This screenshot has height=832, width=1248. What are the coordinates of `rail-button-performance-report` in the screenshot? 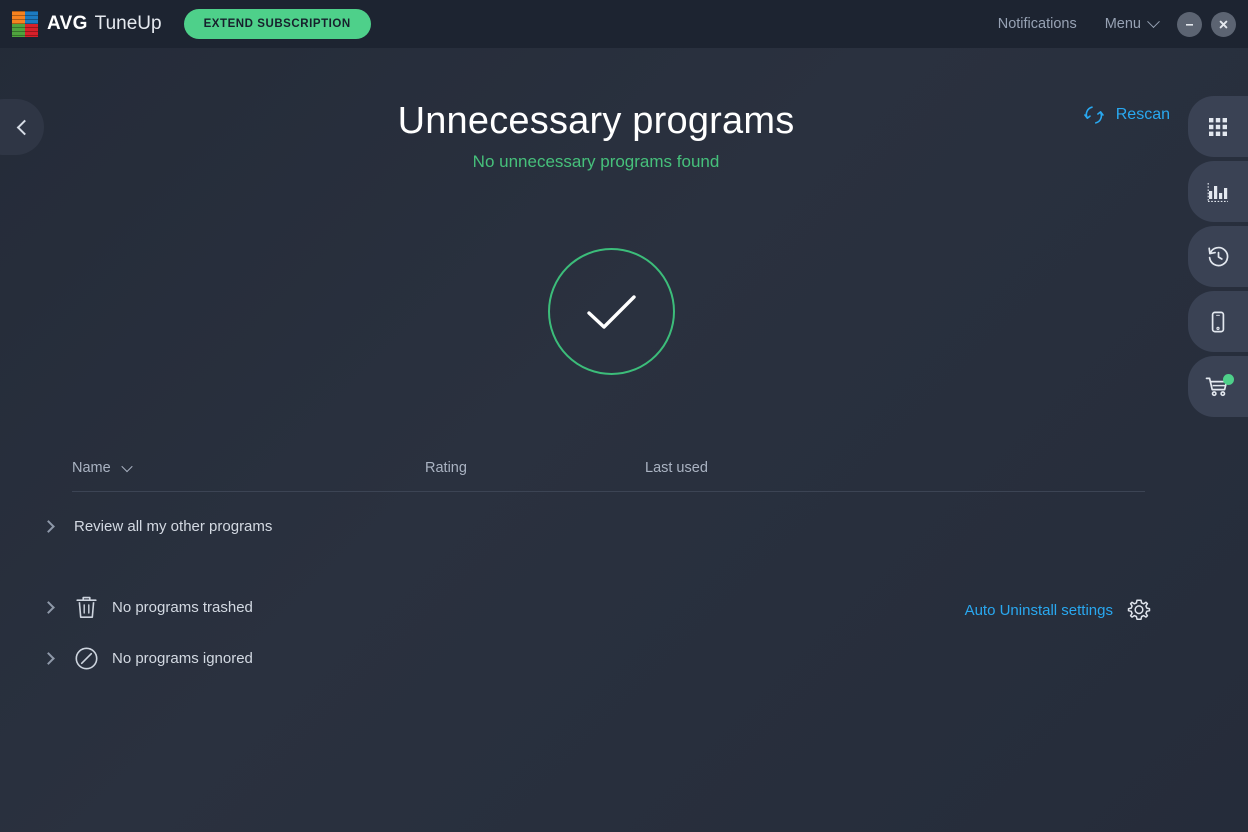 It's located at (1218, 191).